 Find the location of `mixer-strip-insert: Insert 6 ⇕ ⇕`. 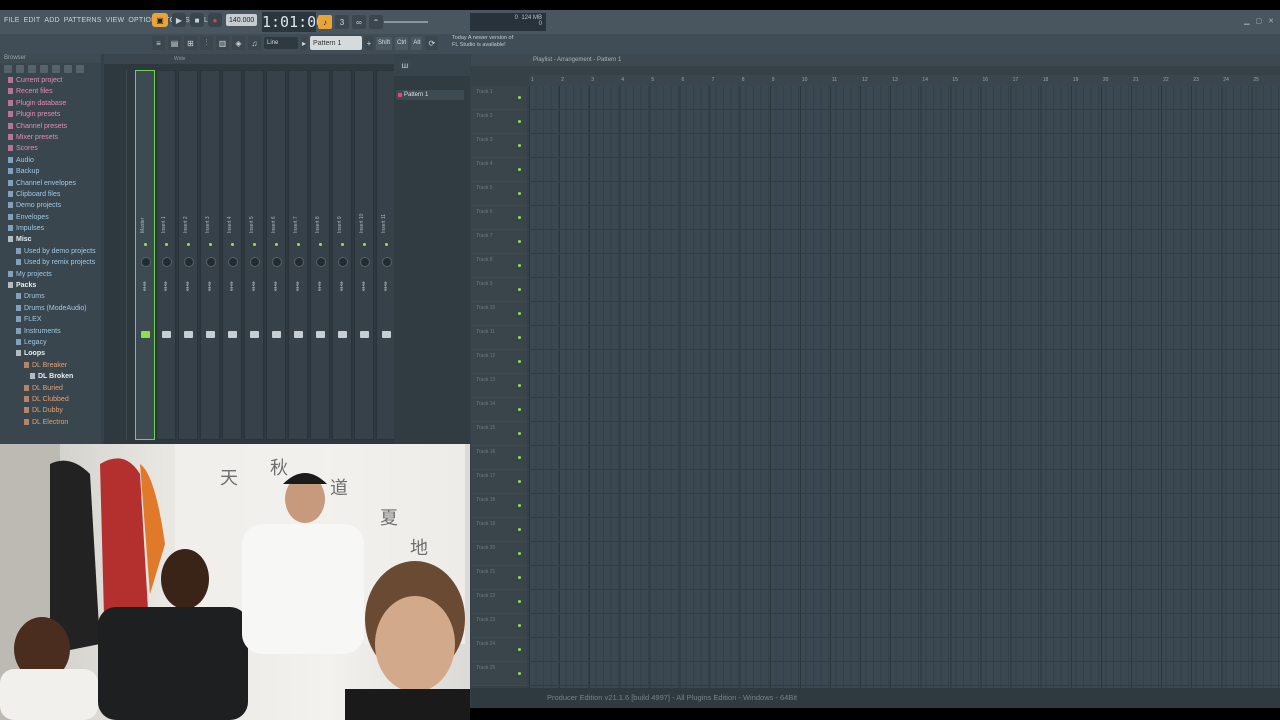

mixer-strip-insert: Insert 6 ⇕ ⇕ is located at coordinates (276, 255).